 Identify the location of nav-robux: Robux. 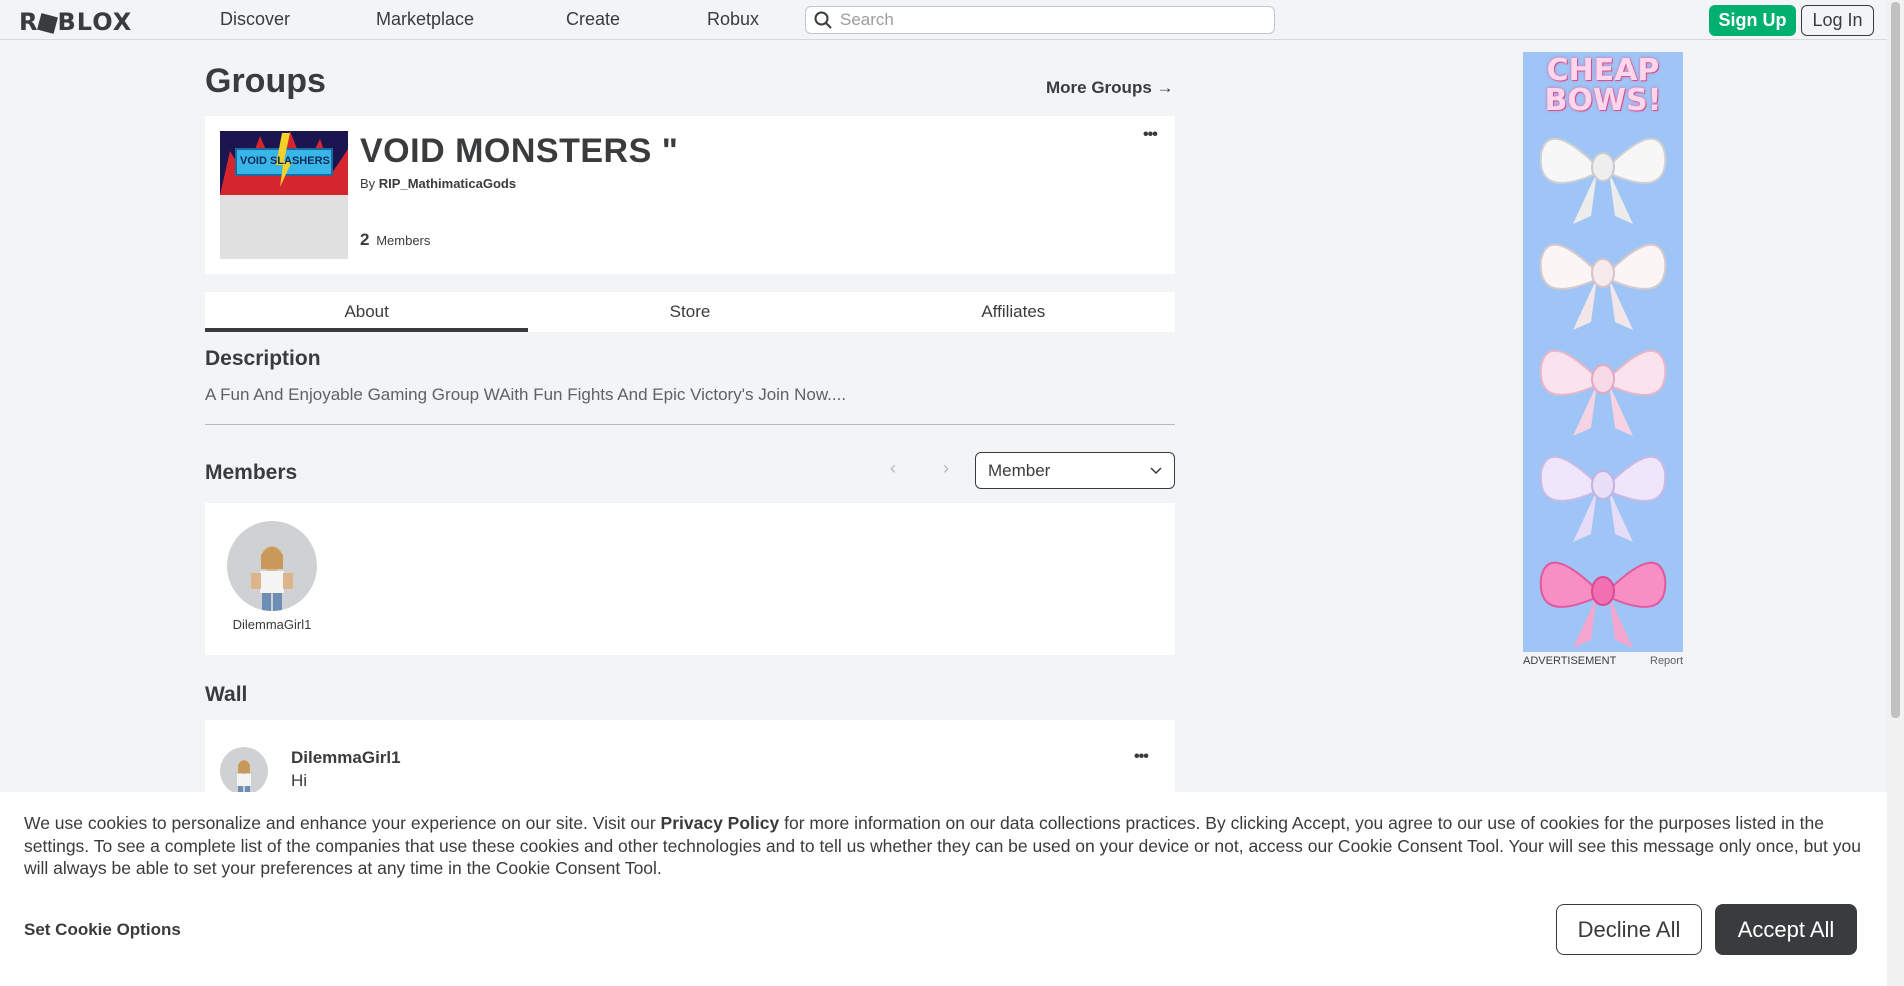
(733, 19).